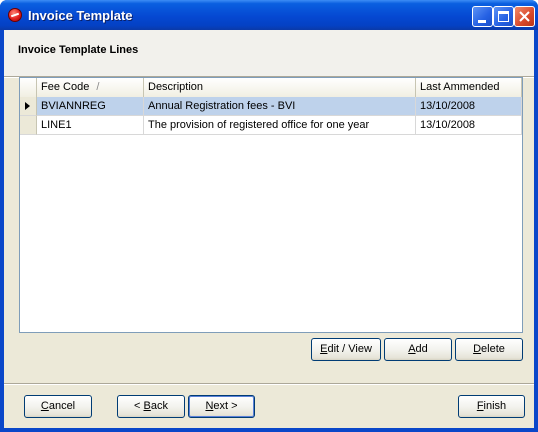 The width and height of the screenshot is (538, 432). I want to click on column-header-fee-code: Fee Code /, so click(90, 87).